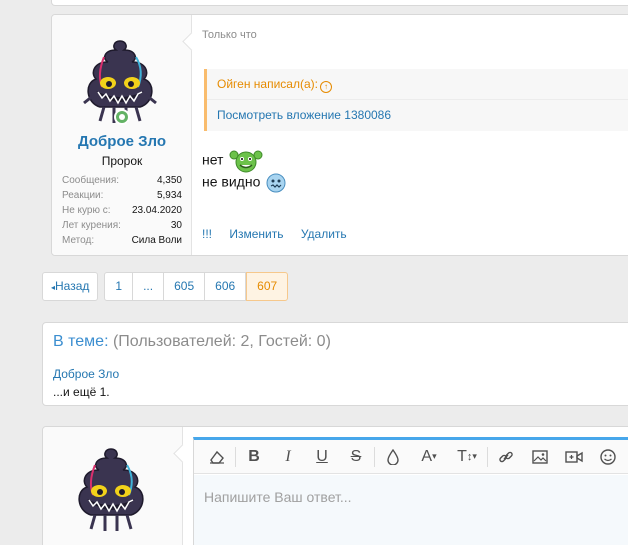 Image resolution: width=628 pixels, height=545 pixels. What do you see at coordinates (356, 457) in the screenshot?
I see `strikethrough-icon: S` at bounding box center [356, 457].